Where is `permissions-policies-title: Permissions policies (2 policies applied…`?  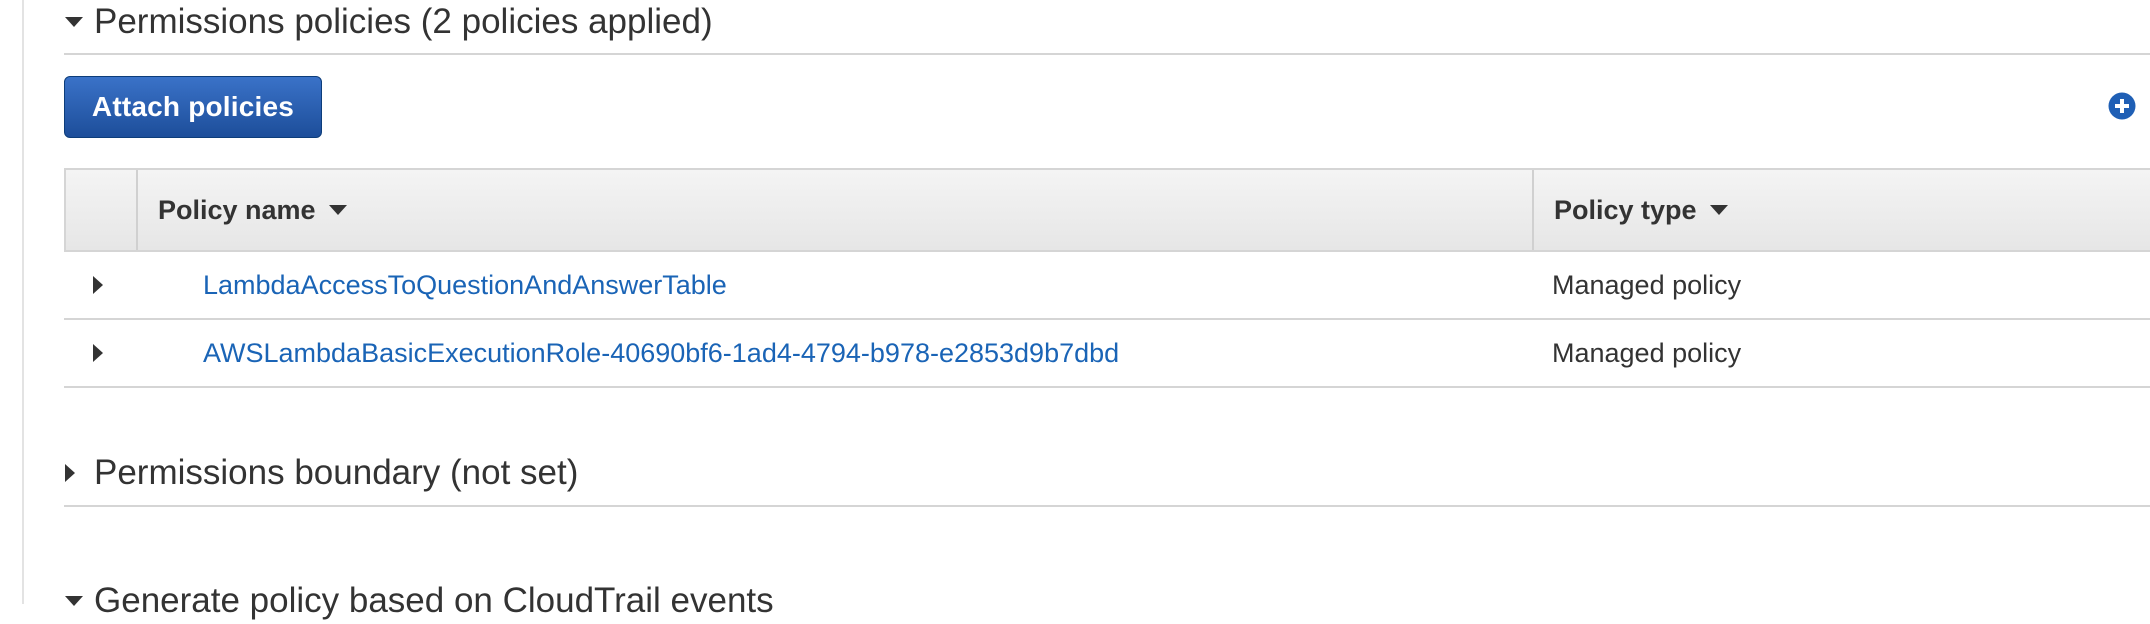
permissions-policies-title: Permissions policies (2 policies applied… is located at coordinates (403, 21).